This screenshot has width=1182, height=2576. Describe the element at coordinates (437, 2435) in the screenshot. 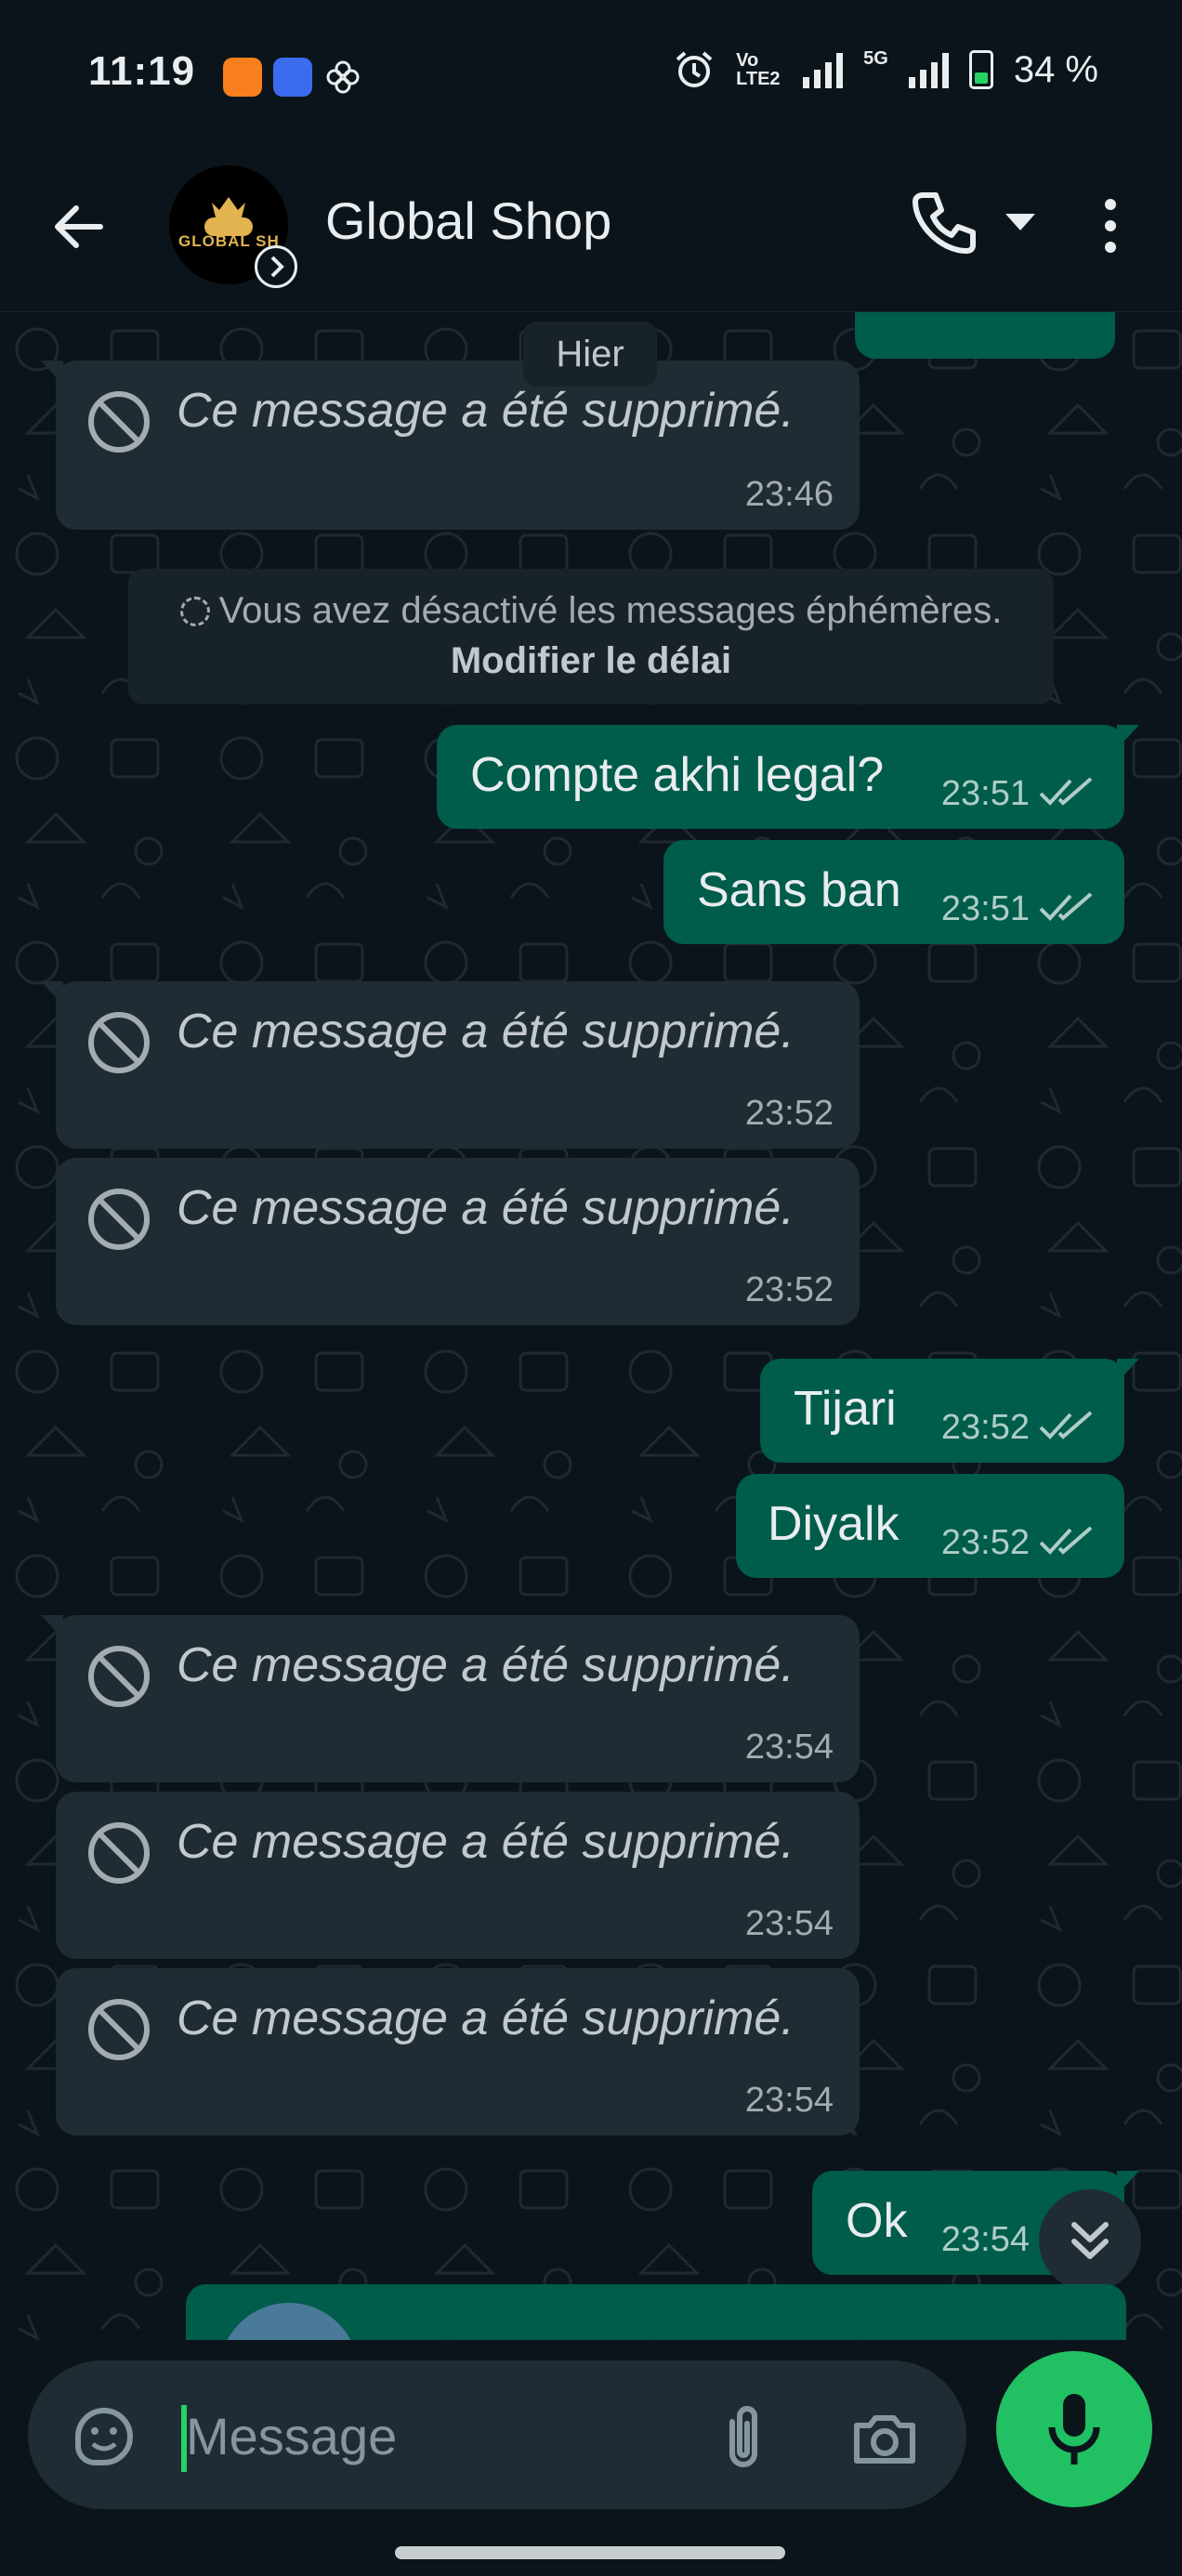

I see `message-input` at that location.